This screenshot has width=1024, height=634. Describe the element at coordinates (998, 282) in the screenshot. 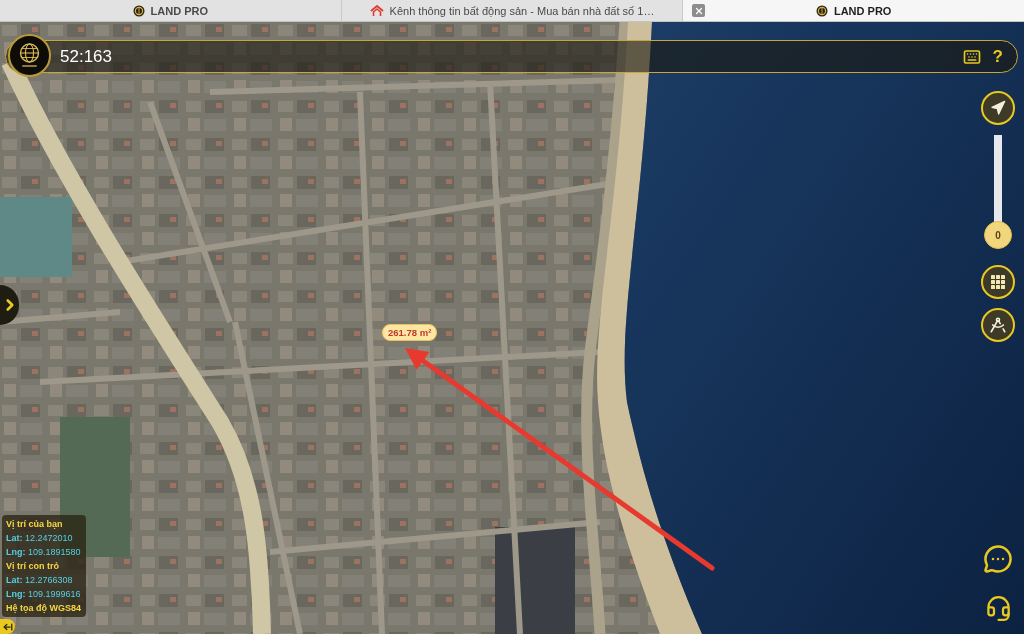

I see `grid-icon` at that location.